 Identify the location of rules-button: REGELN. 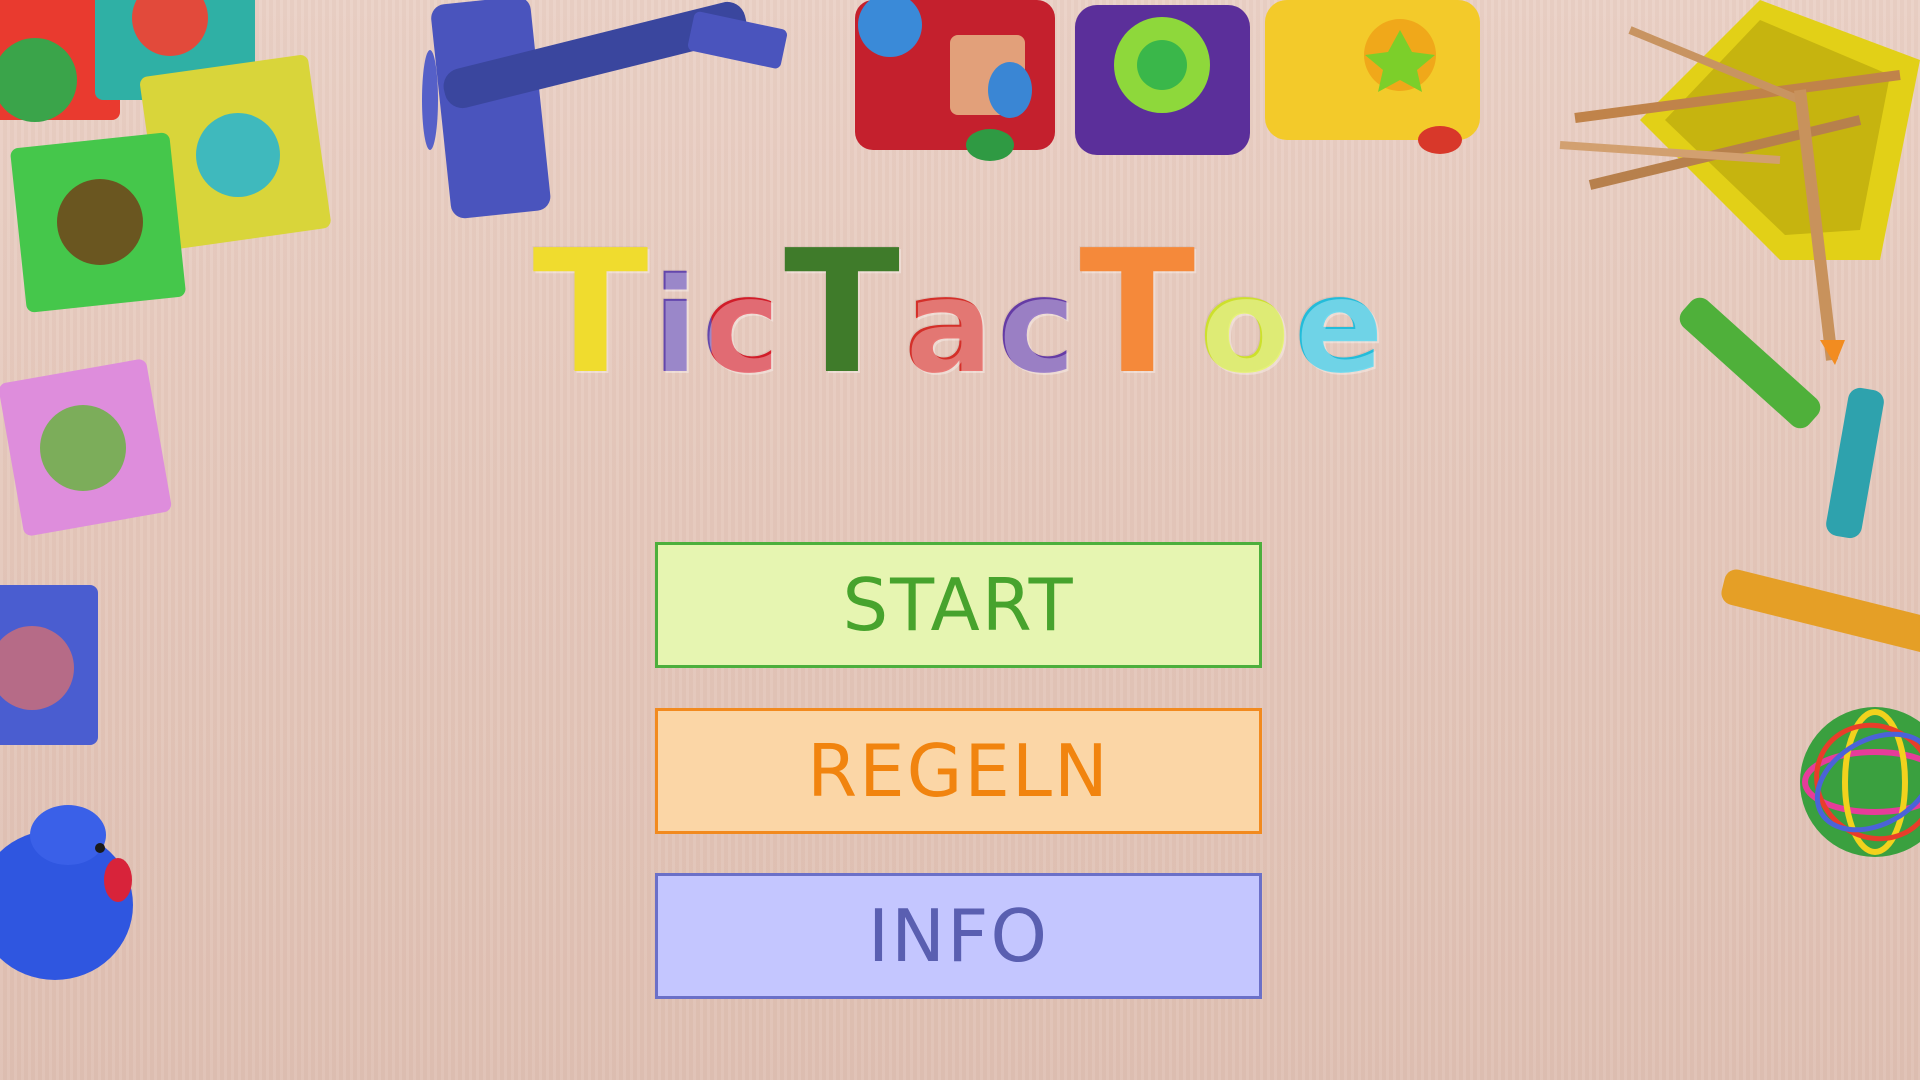
(958, 771).